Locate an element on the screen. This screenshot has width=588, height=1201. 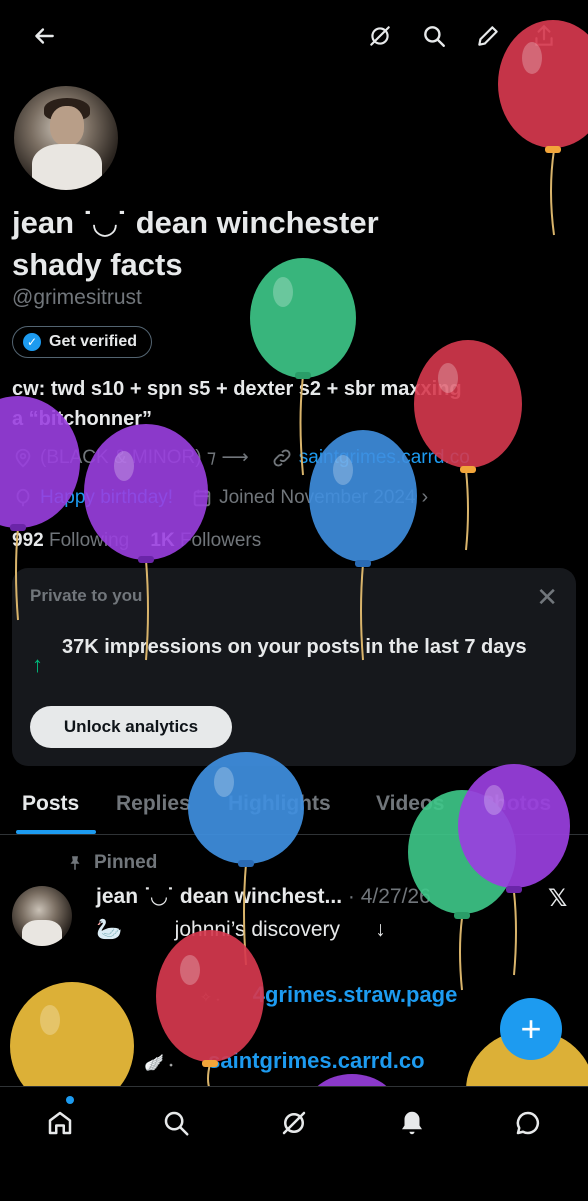
search-button is located at coordinates (434, 36).